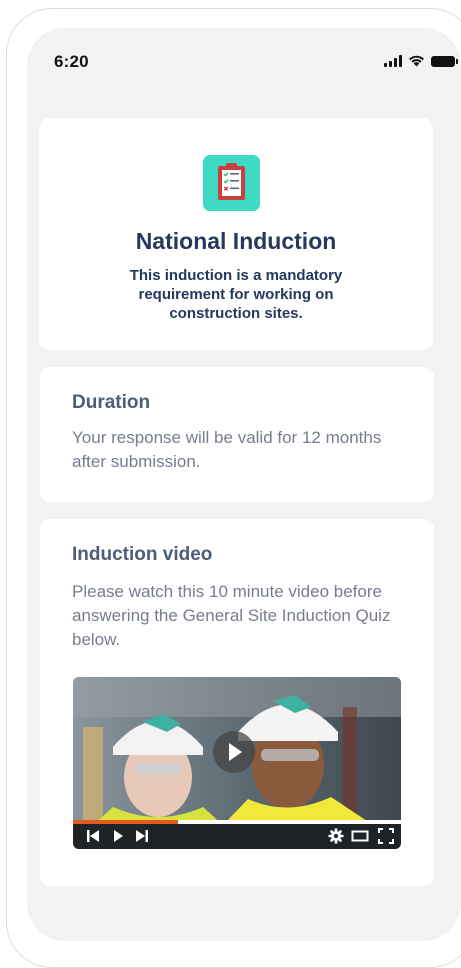  What do you see at coordinates (244, 58) in the screenshot?
I see `status-bar: 6:20` at bounding box center [244, 58].